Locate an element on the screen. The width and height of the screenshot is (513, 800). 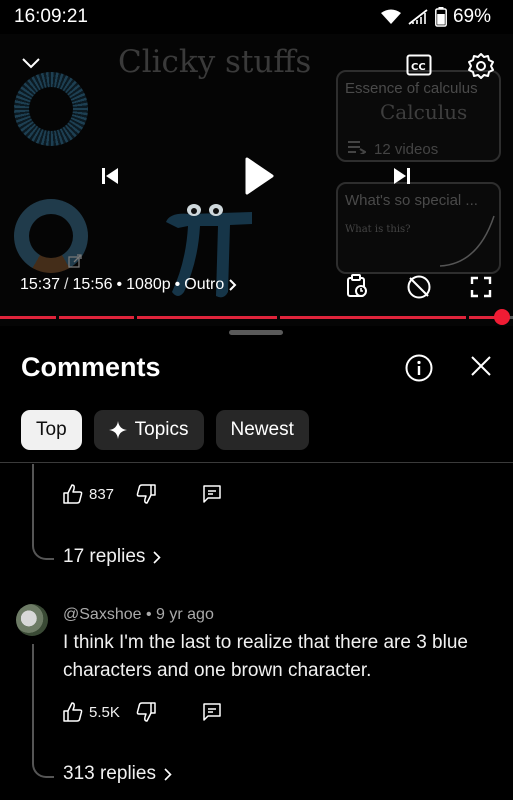
chip-label: Newest is located at coordinates (262, 429).